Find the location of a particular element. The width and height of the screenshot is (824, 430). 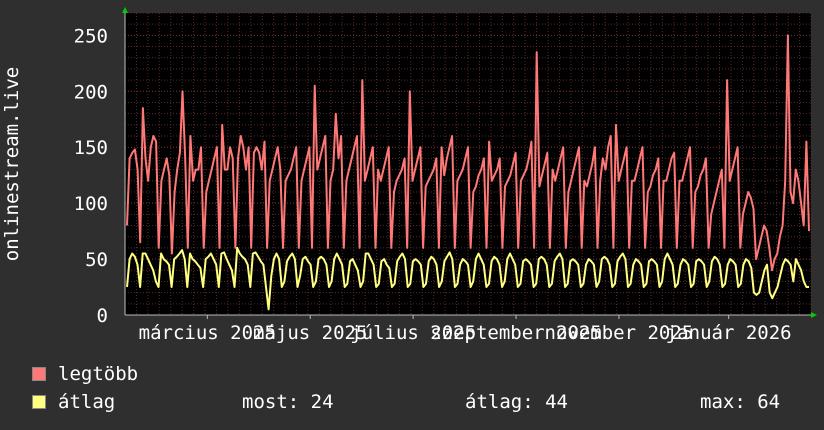

y-tick-label: 0 is located at coordinates (102, 316).